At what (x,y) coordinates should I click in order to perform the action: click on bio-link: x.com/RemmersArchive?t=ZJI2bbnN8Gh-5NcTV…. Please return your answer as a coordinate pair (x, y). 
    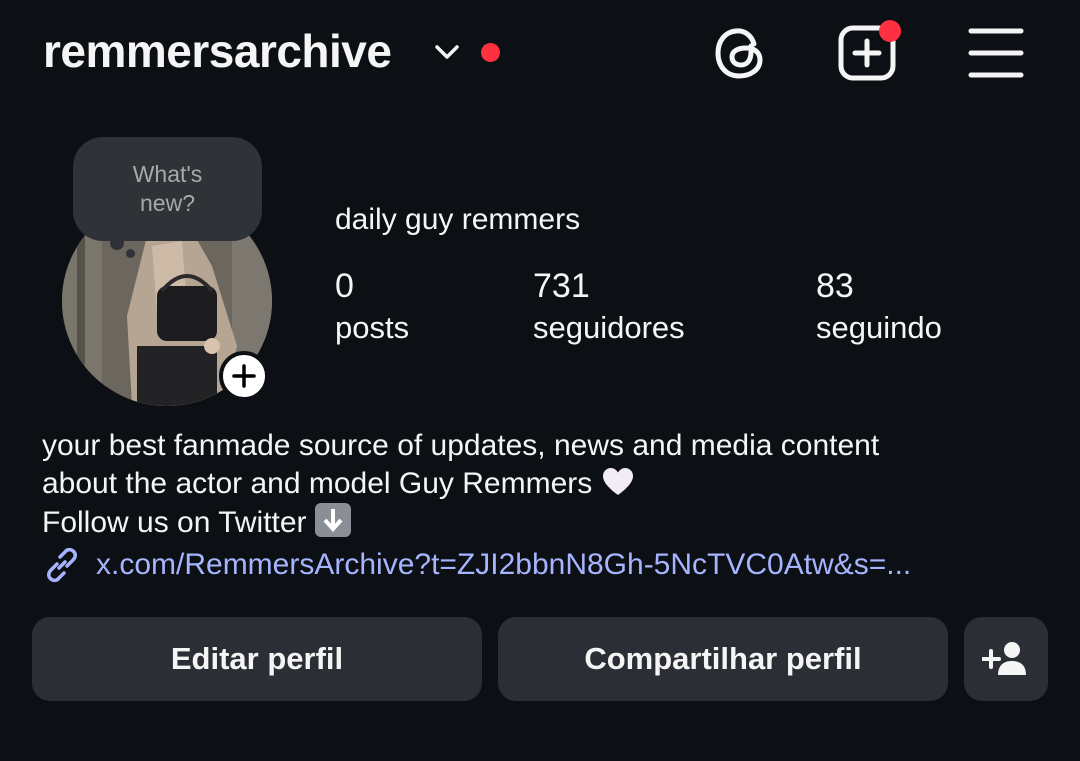
    Looking at the image, I should click on (476, 565).